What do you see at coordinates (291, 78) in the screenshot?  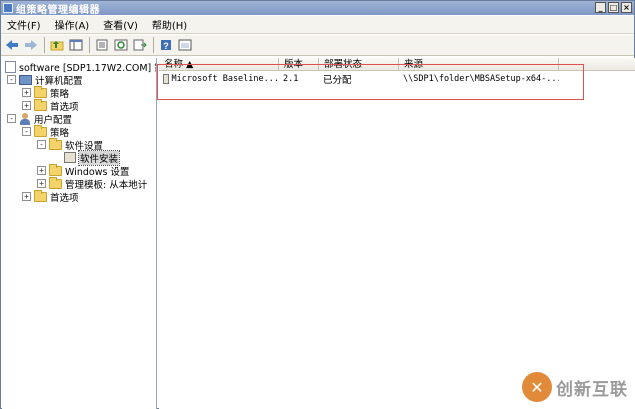 I see `row-version: 2.1` at bounding box center [291, 78].